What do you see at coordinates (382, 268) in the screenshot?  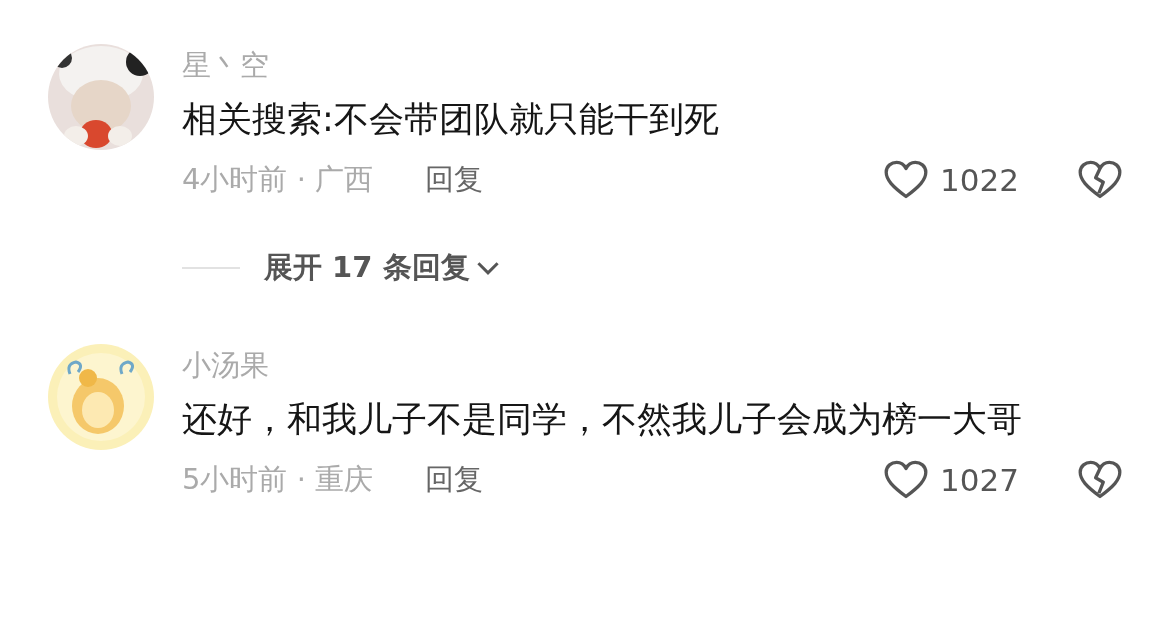 I see `expand-replies-button: 展开 17 条回复` at bounding box center [382, 268].